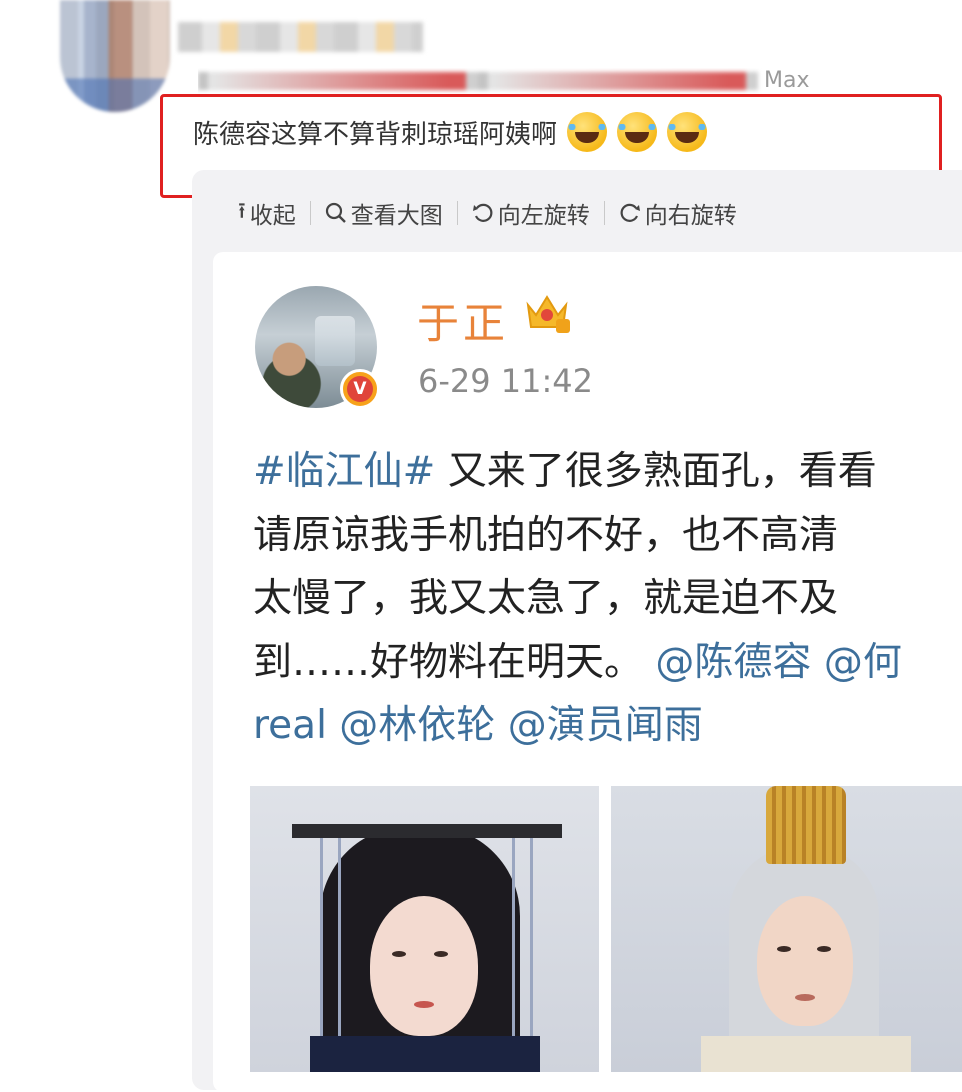 This screenshot has width=962, height=1092. I want to click on comment-meta: Max, so click(508, 81).